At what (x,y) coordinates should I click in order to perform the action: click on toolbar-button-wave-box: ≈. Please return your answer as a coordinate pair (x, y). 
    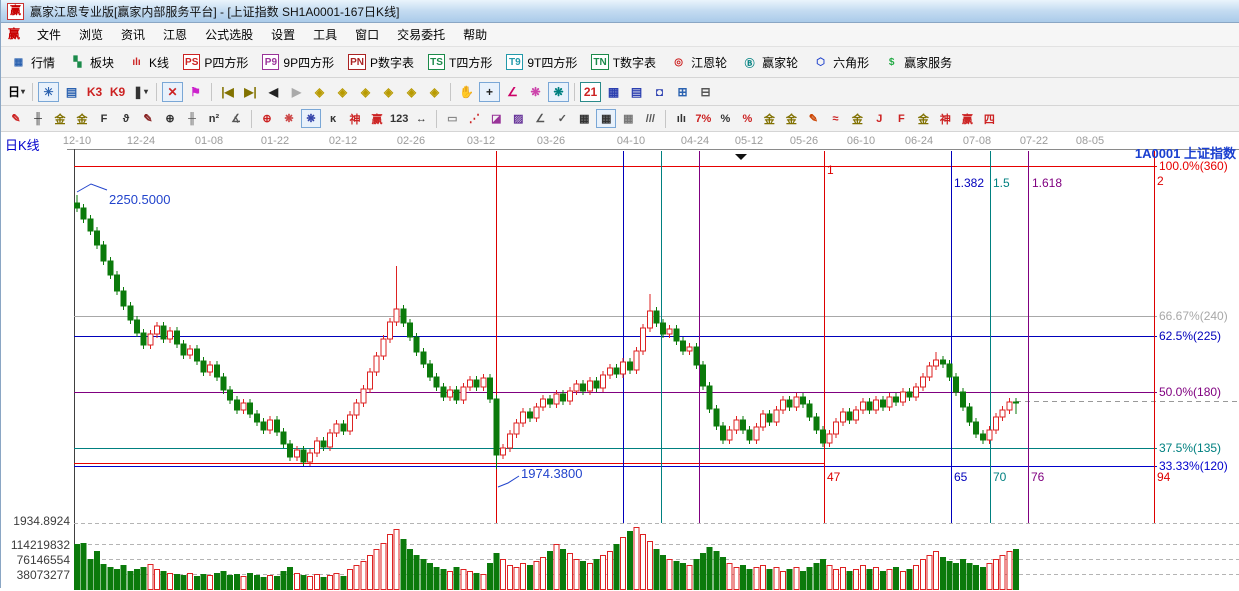
    Looking at the image, I should click on (835, 118).